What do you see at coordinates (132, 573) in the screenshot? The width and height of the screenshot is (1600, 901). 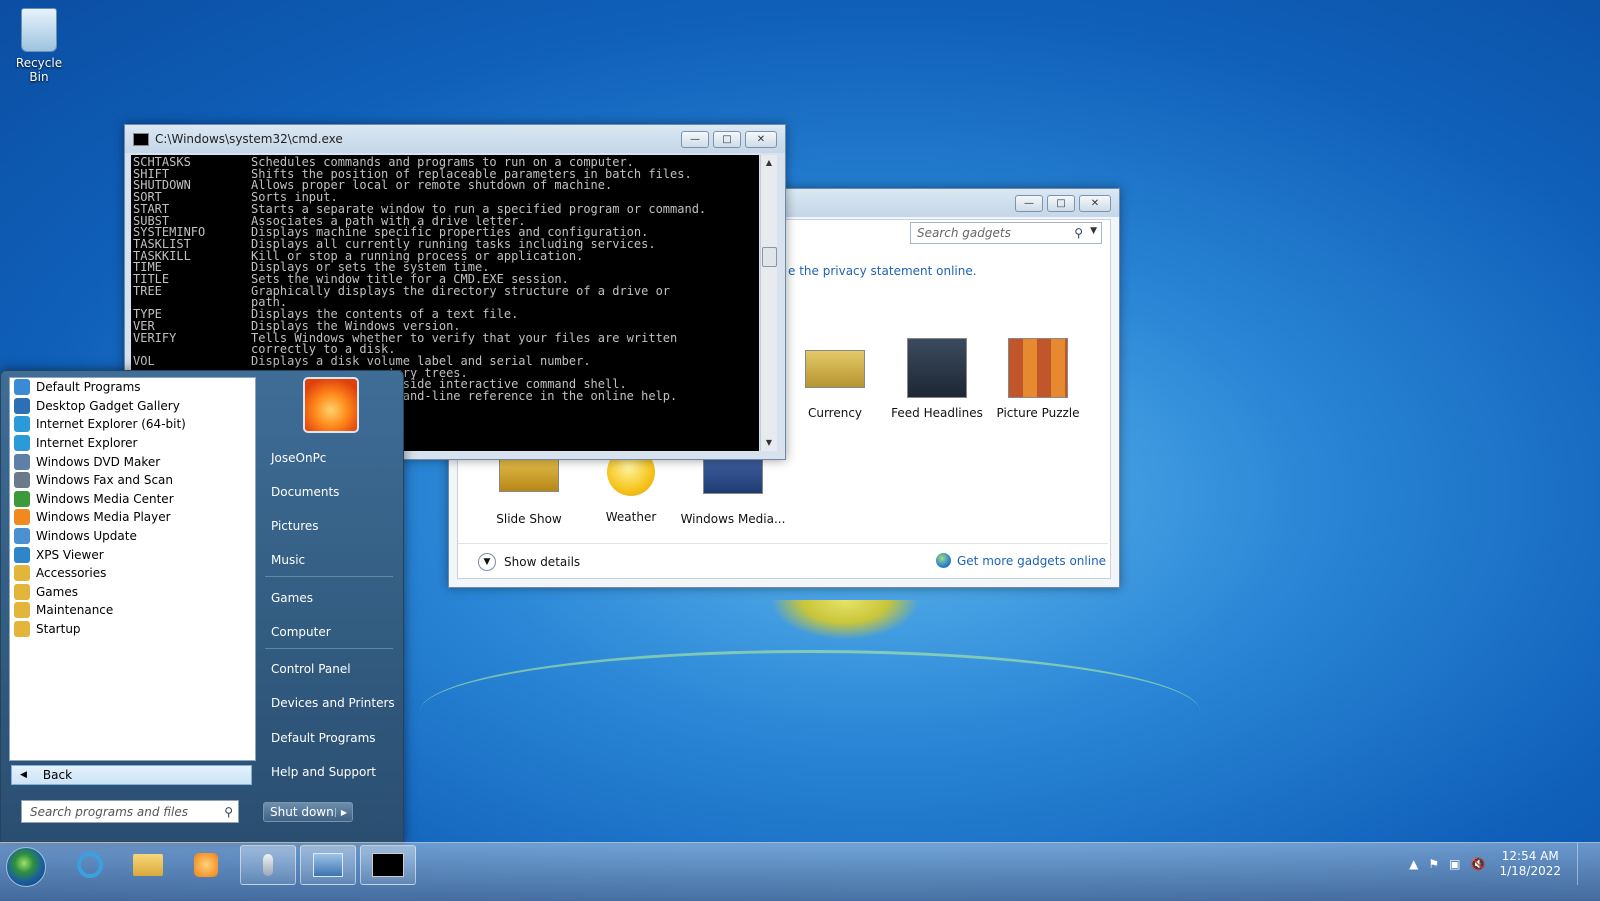 I see `start-menu-item: Accessories` at bounding box center [132, 573].